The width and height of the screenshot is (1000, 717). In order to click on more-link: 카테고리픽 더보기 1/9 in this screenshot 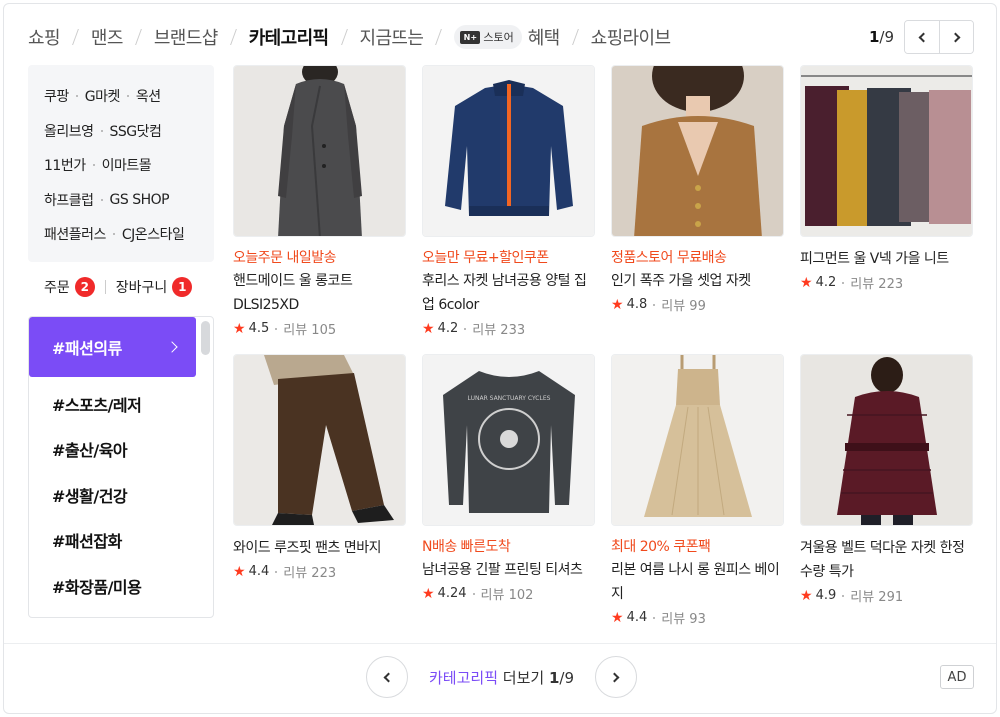, I will do `click(501, 677)`.